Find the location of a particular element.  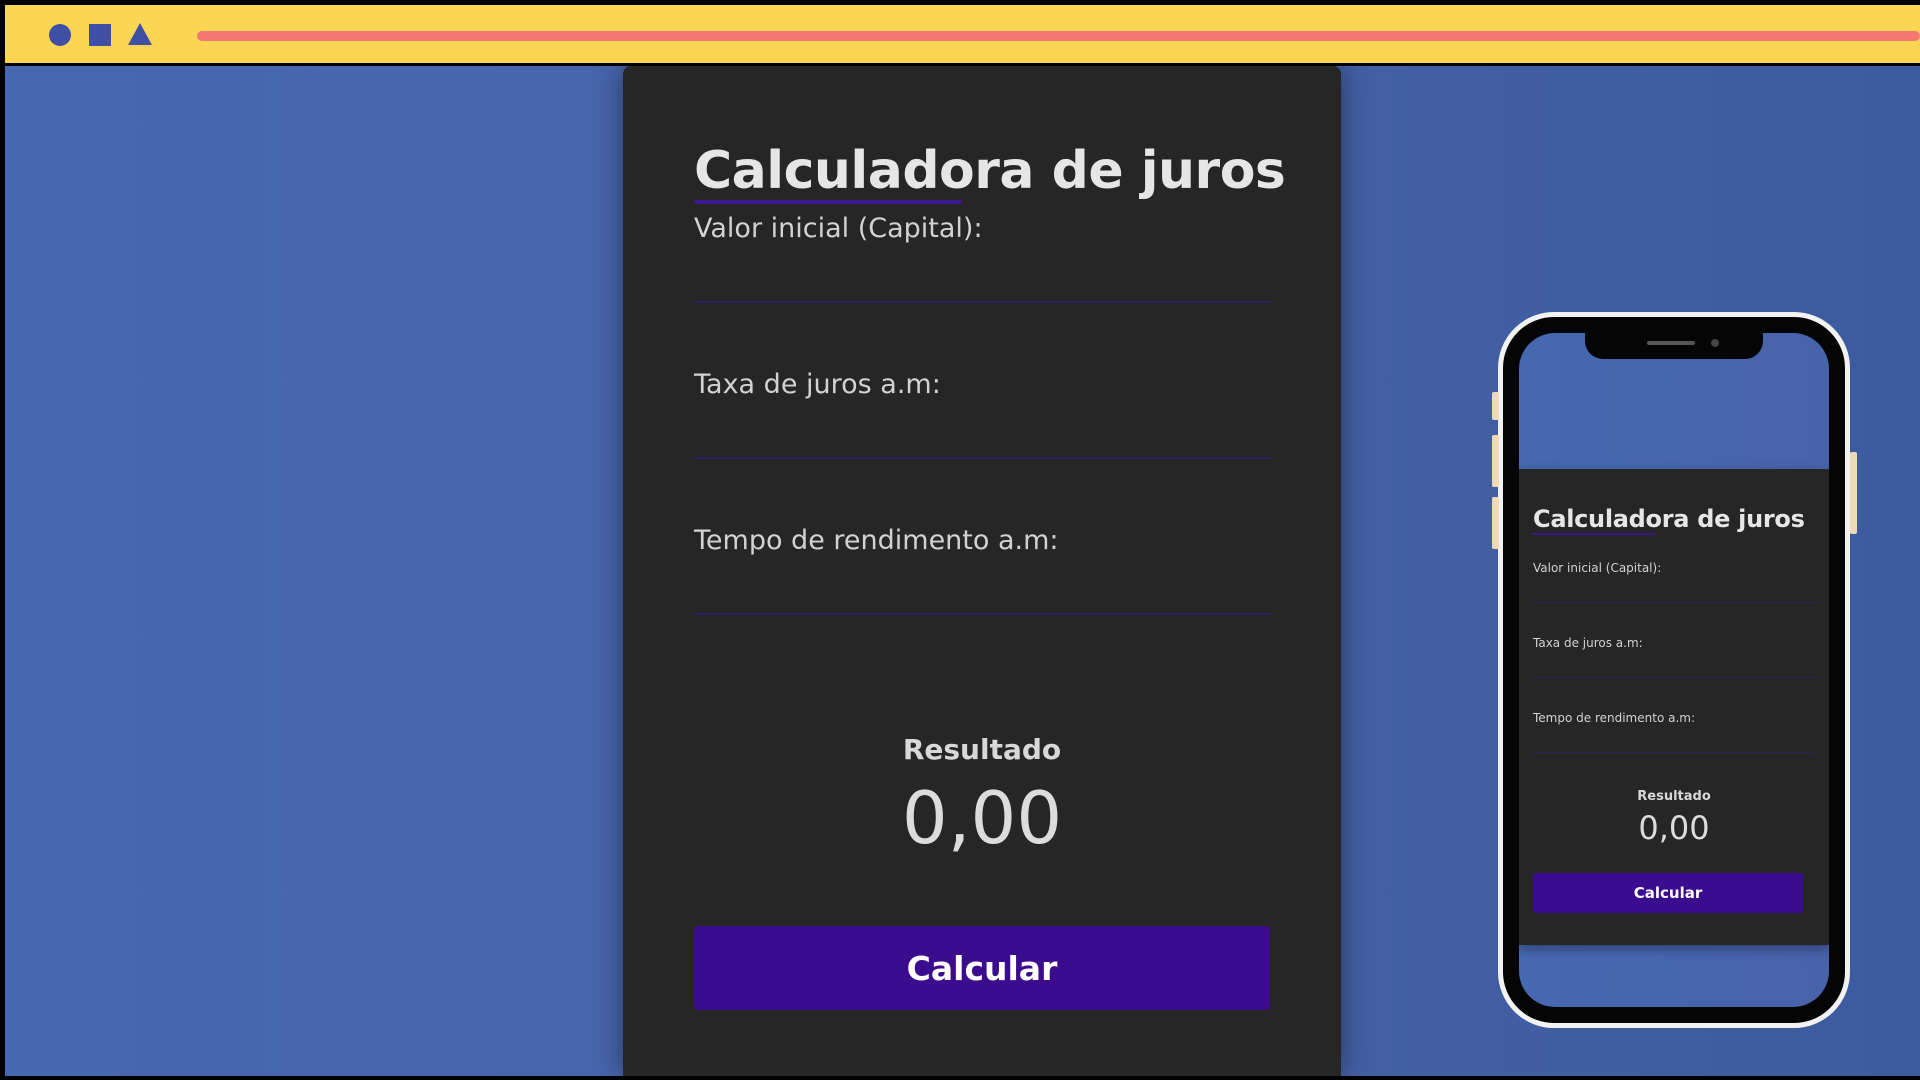

mobile-calculate-button: Calcular is located at coordinates (1668, 893).